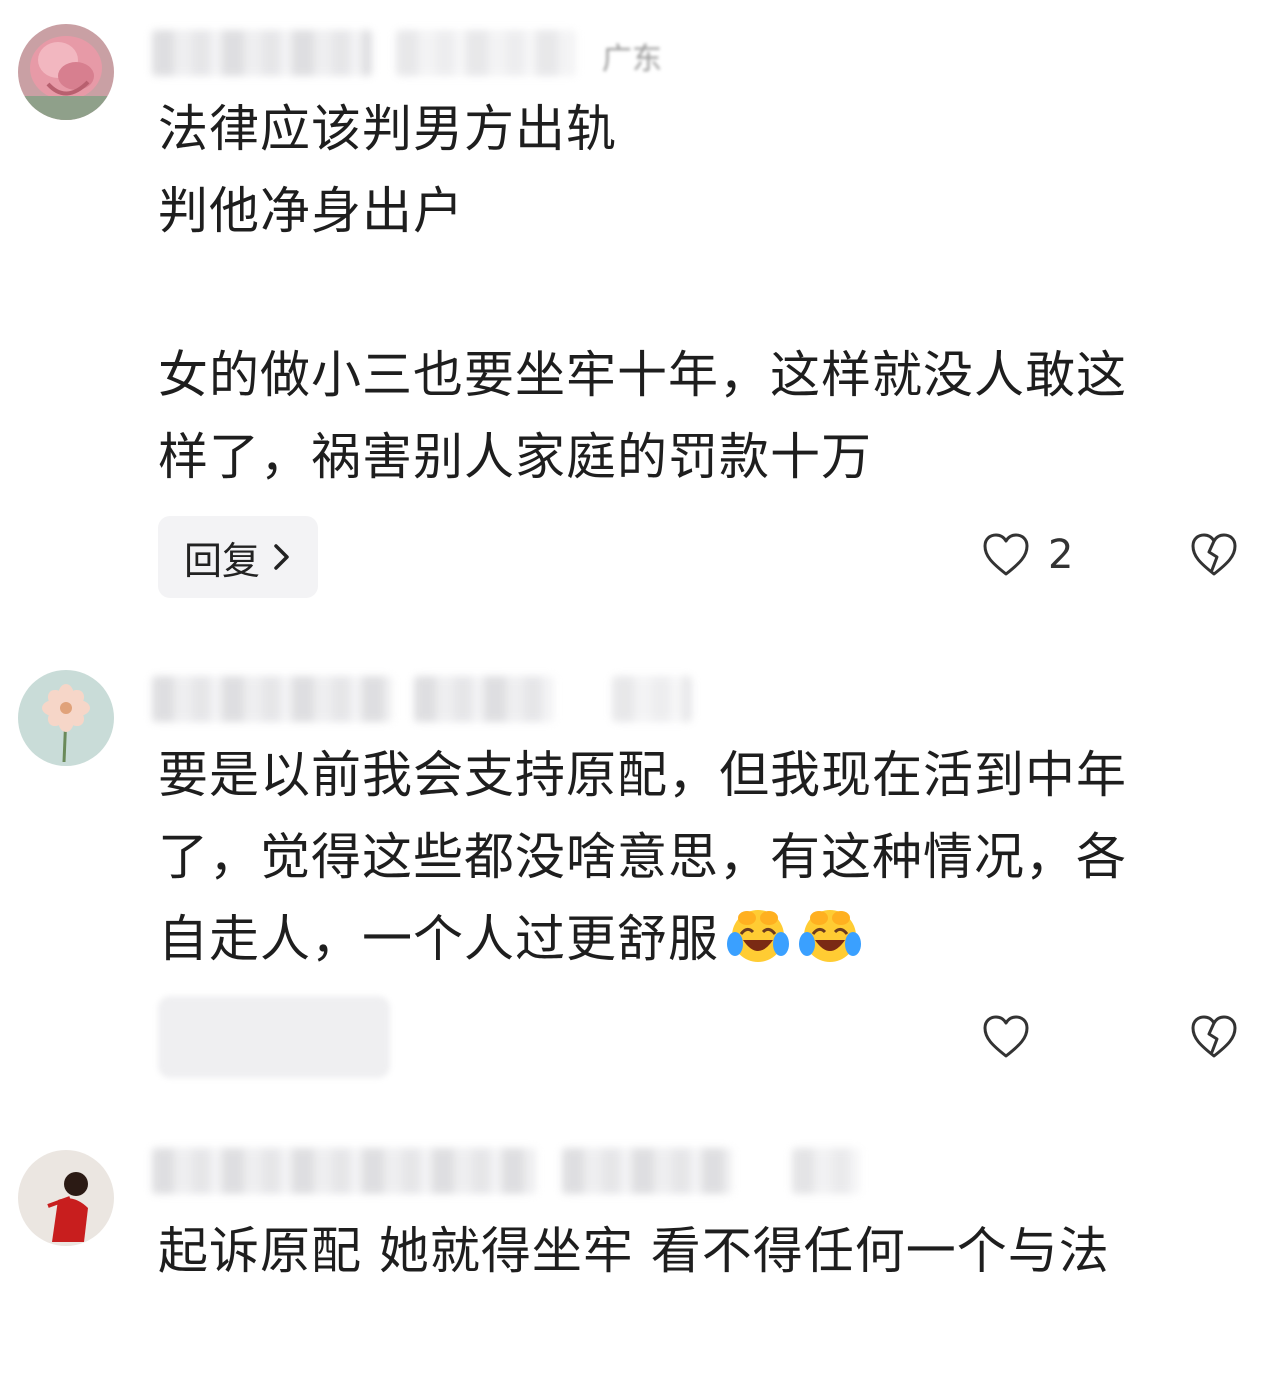 Image resolution: width=1280 pixels, height=1382 pixels. What do you see at coordinates (642, 857) in the screenshot?
I see `comment-line: 了，觉得这些都没啥意思，有这种情况，各` at bounding box center [642, 857].